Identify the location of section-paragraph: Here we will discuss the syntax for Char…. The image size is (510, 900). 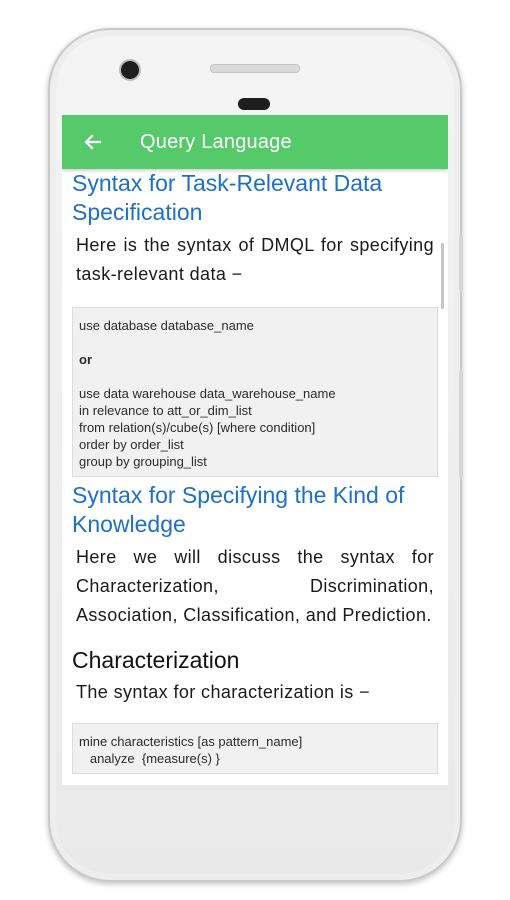
(255, 586).